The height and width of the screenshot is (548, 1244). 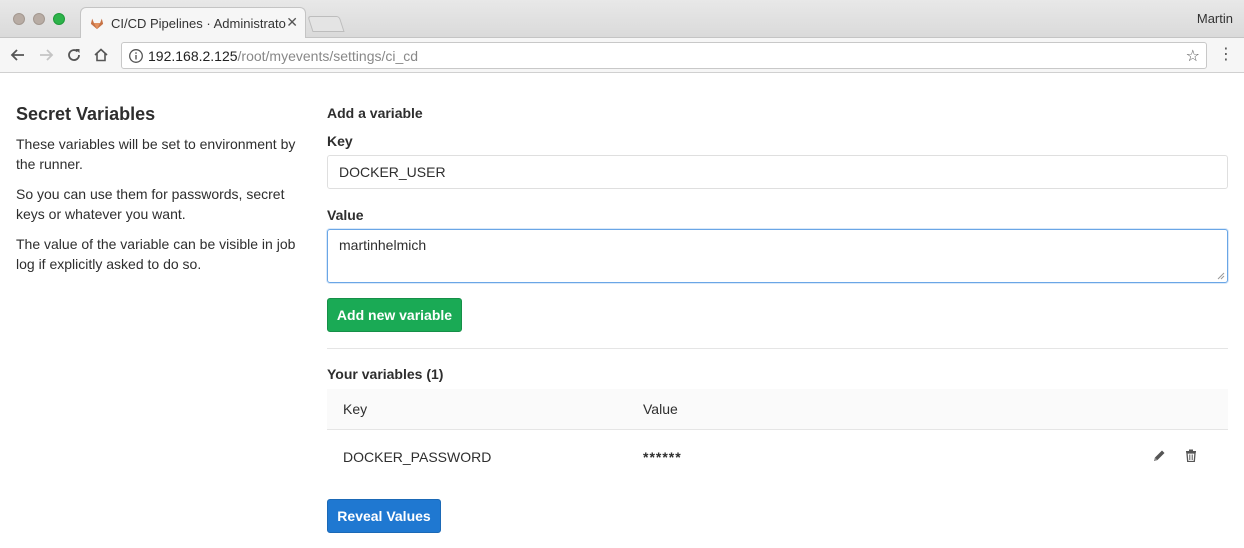 What do you see at coordinates (383, 245) in the screenshot?
I see `value-text: martinhelmich` at bounding box center [383, 245].